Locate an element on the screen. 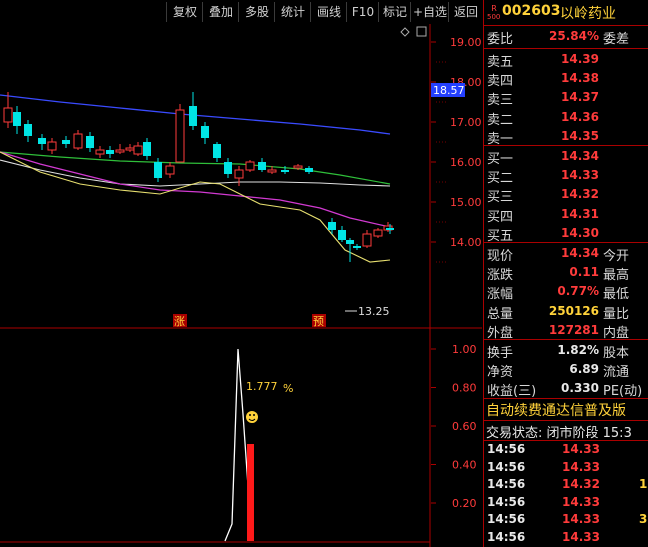 This screenshot has width=648, height=547. renewal-marquee: 自动续费通达信普及版 is located at coordinates (556, 410).